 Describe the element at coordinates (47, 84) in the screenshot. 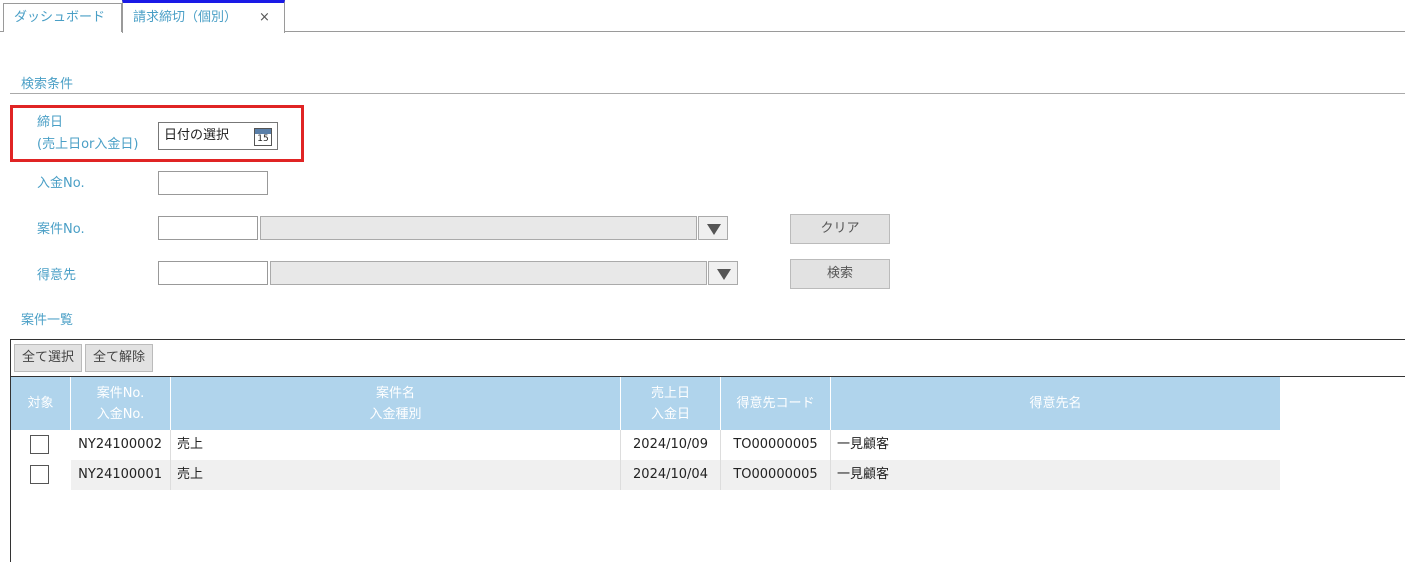

I see `search-section-title: 検索条件` at that location.